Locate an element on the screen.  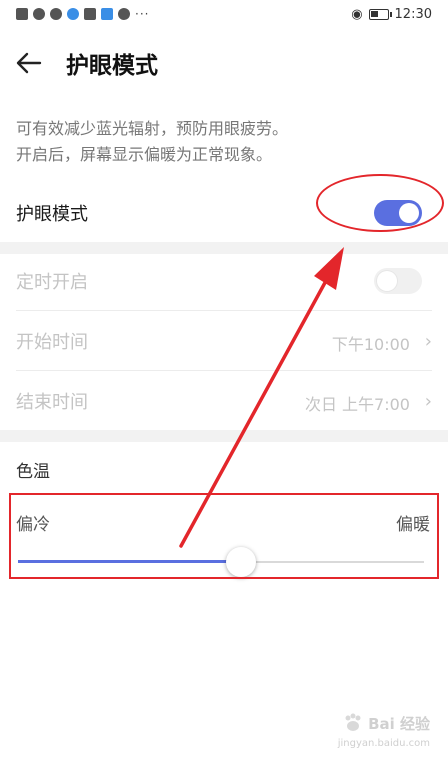
end-time-row: 结束时间 次日 上午7:00 › is located at coordinates (224, 401).